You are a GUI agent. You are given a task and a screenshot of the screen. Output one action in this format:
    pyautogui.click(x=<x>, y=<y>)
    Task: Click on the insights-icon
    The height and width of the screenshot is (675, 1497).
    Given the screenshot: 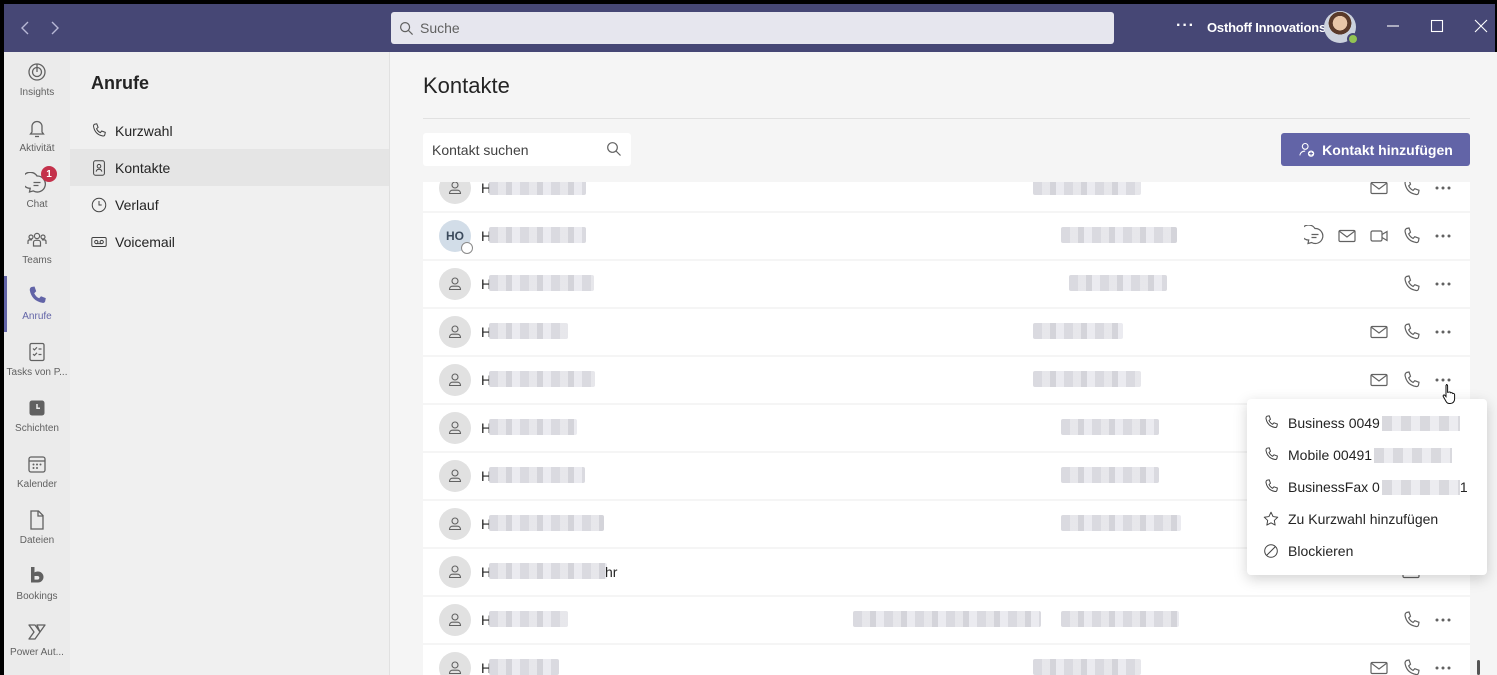 What is the action you would take?
    pyautogui.click(x=37, y=72)
    